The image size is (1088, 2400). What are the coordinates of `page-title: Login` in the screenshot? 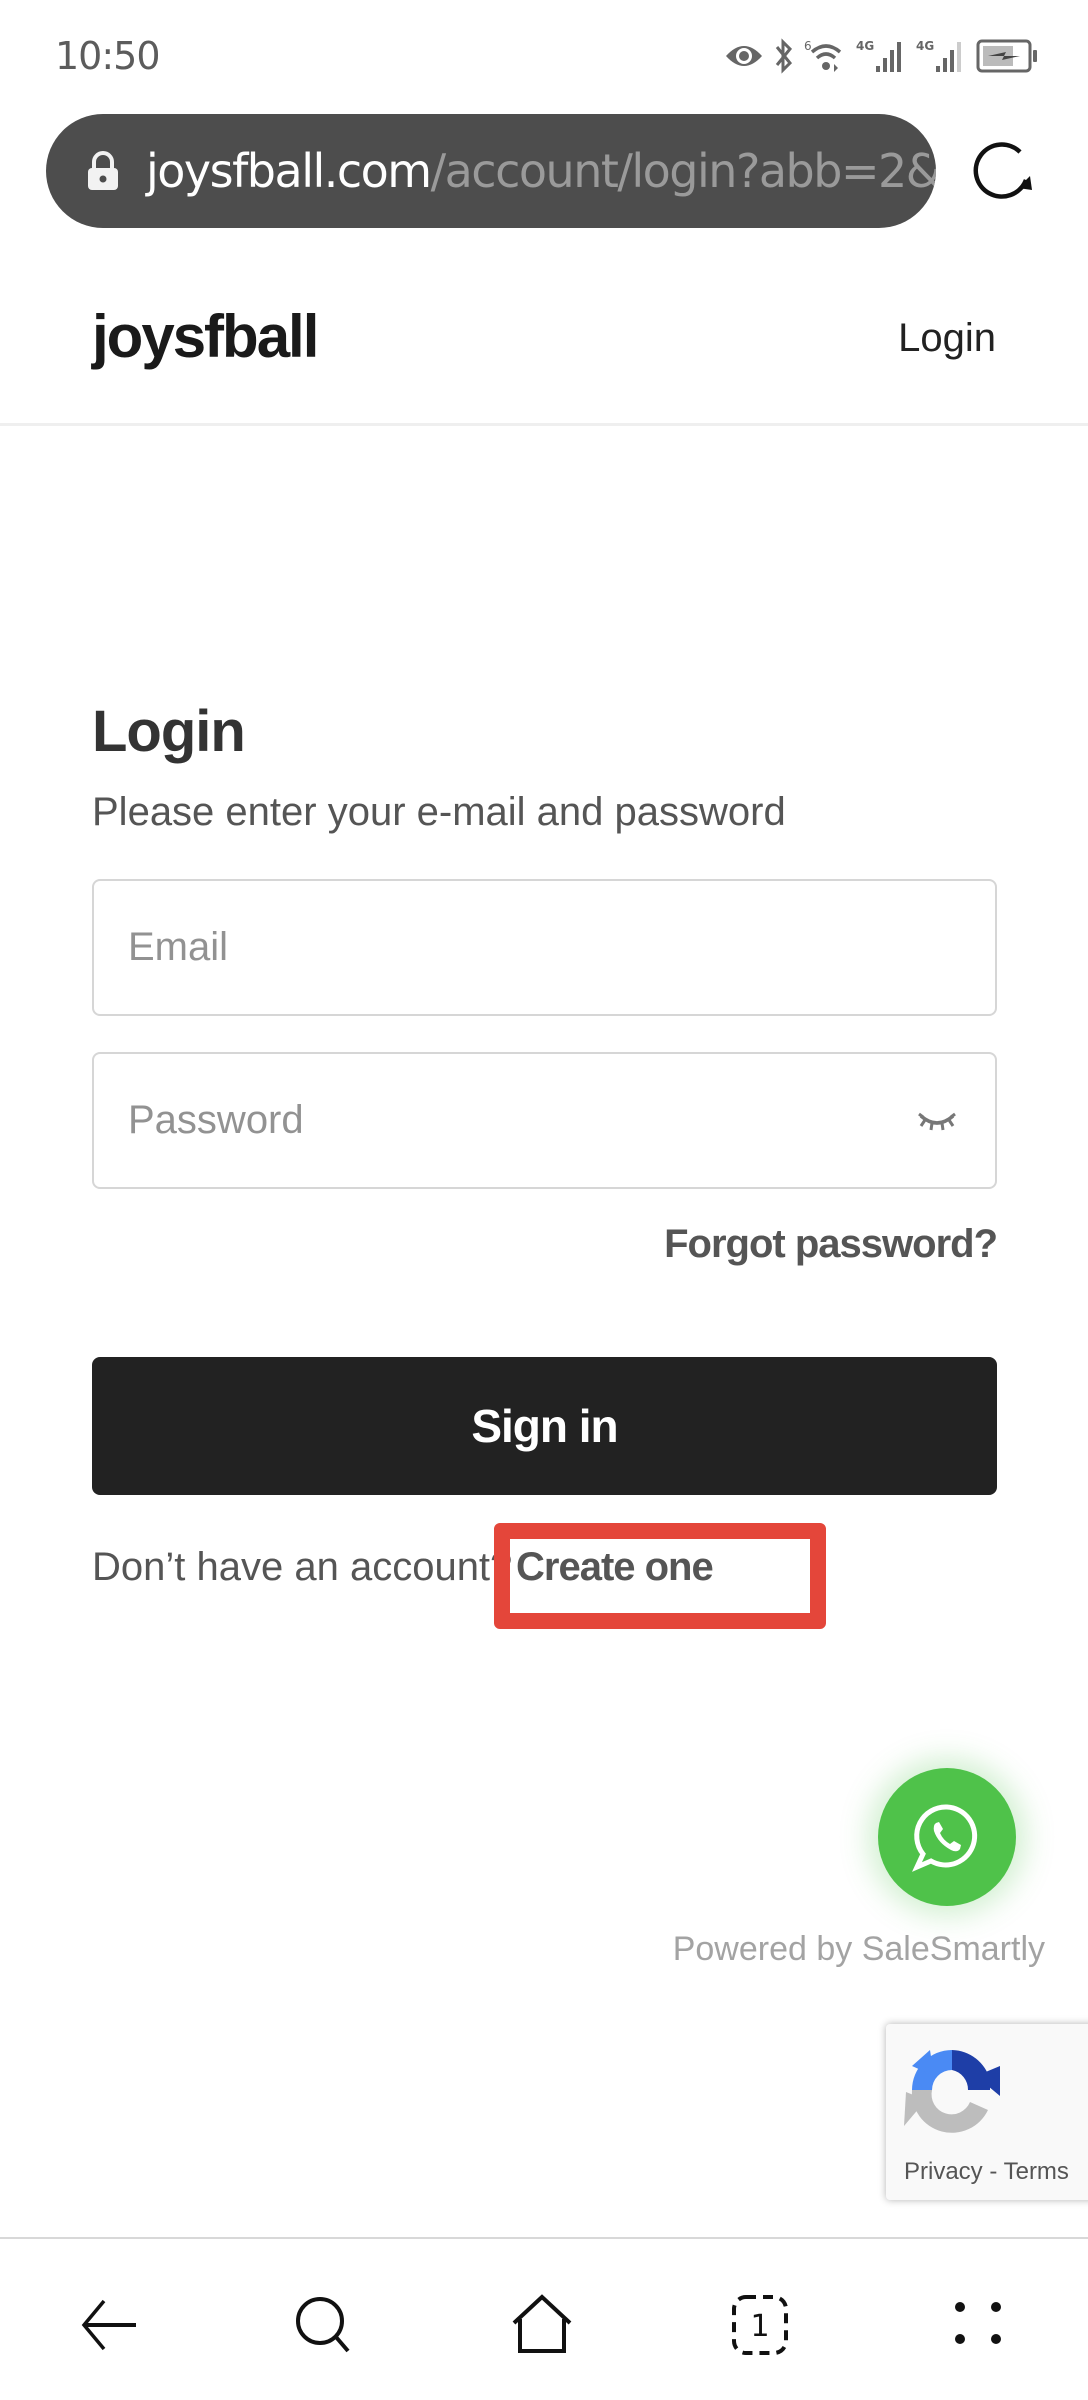 It's located at (169, 731).